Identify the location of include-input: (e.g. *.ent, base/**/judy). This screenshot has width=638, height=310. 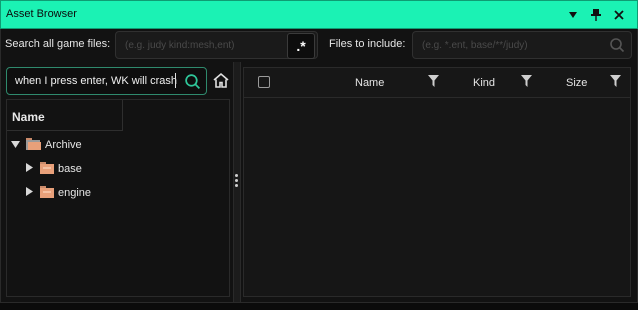
(522, 45).